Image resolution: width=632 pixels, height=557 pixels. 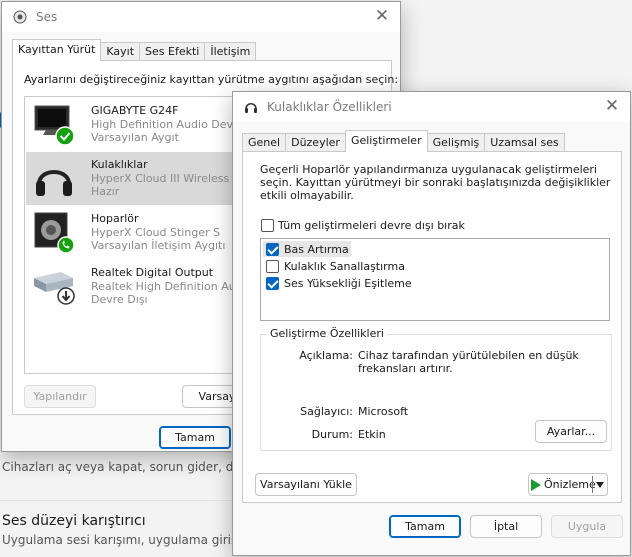 What do you see at coordinates (316, 249) in the screenshot?
I see `bass-boost-label: Bas Artırma` at bounding box center [316, 249].